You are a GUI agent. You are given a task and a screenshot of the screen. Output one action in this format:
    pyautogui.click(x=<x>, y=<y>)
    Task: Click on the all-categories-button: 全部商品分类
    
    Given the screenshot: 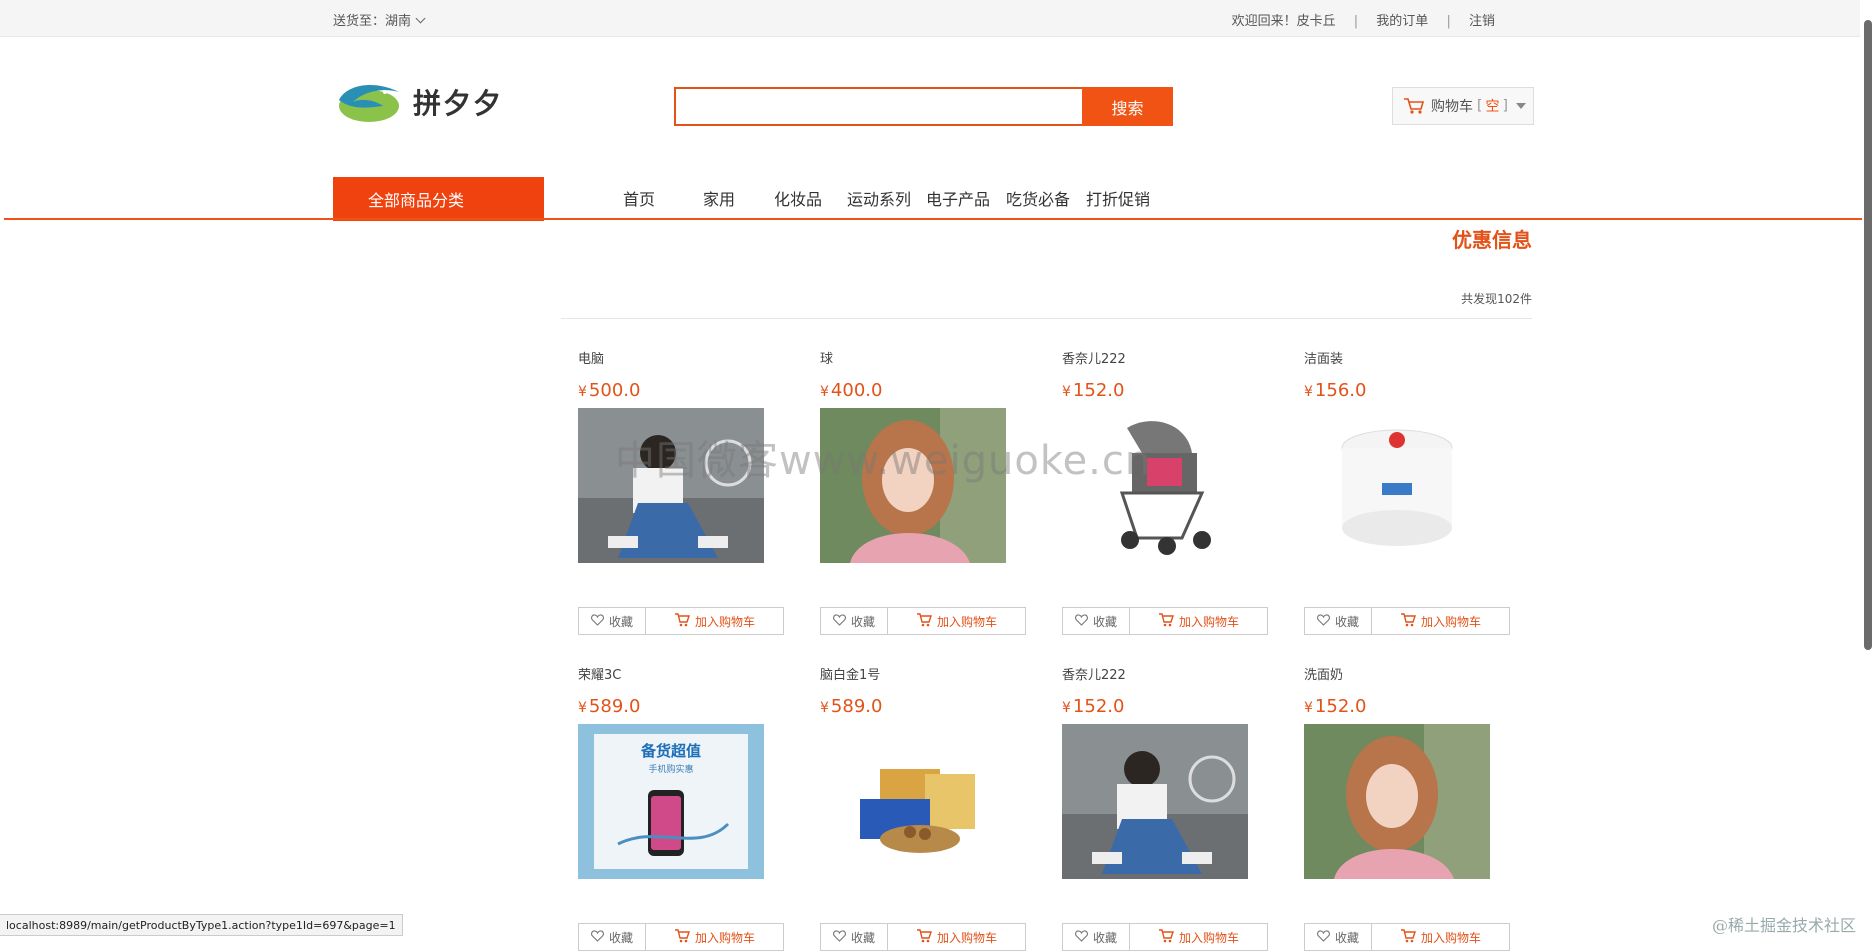 What is the action you would take?
    pyautogui.click(x=438, y=199)
    